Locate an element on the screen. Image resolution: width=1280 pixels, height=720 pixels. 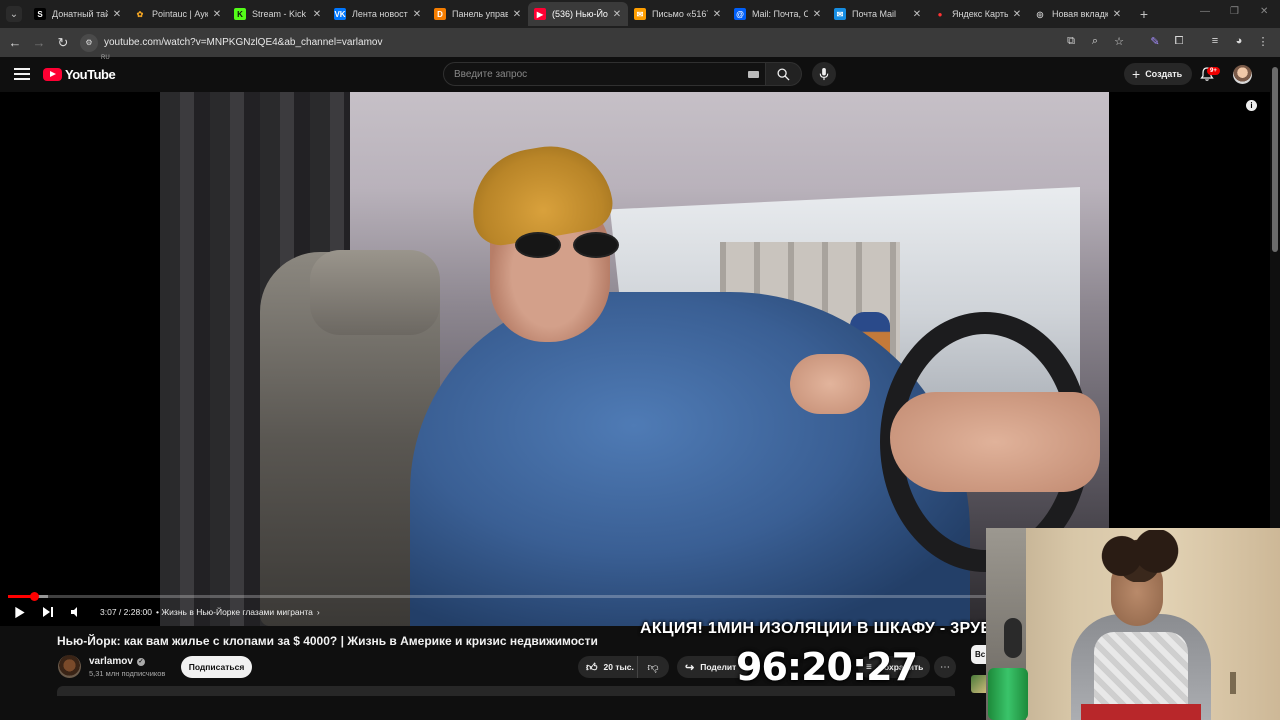
tab-title: Почта Mail is located at coordinates (874, 14).